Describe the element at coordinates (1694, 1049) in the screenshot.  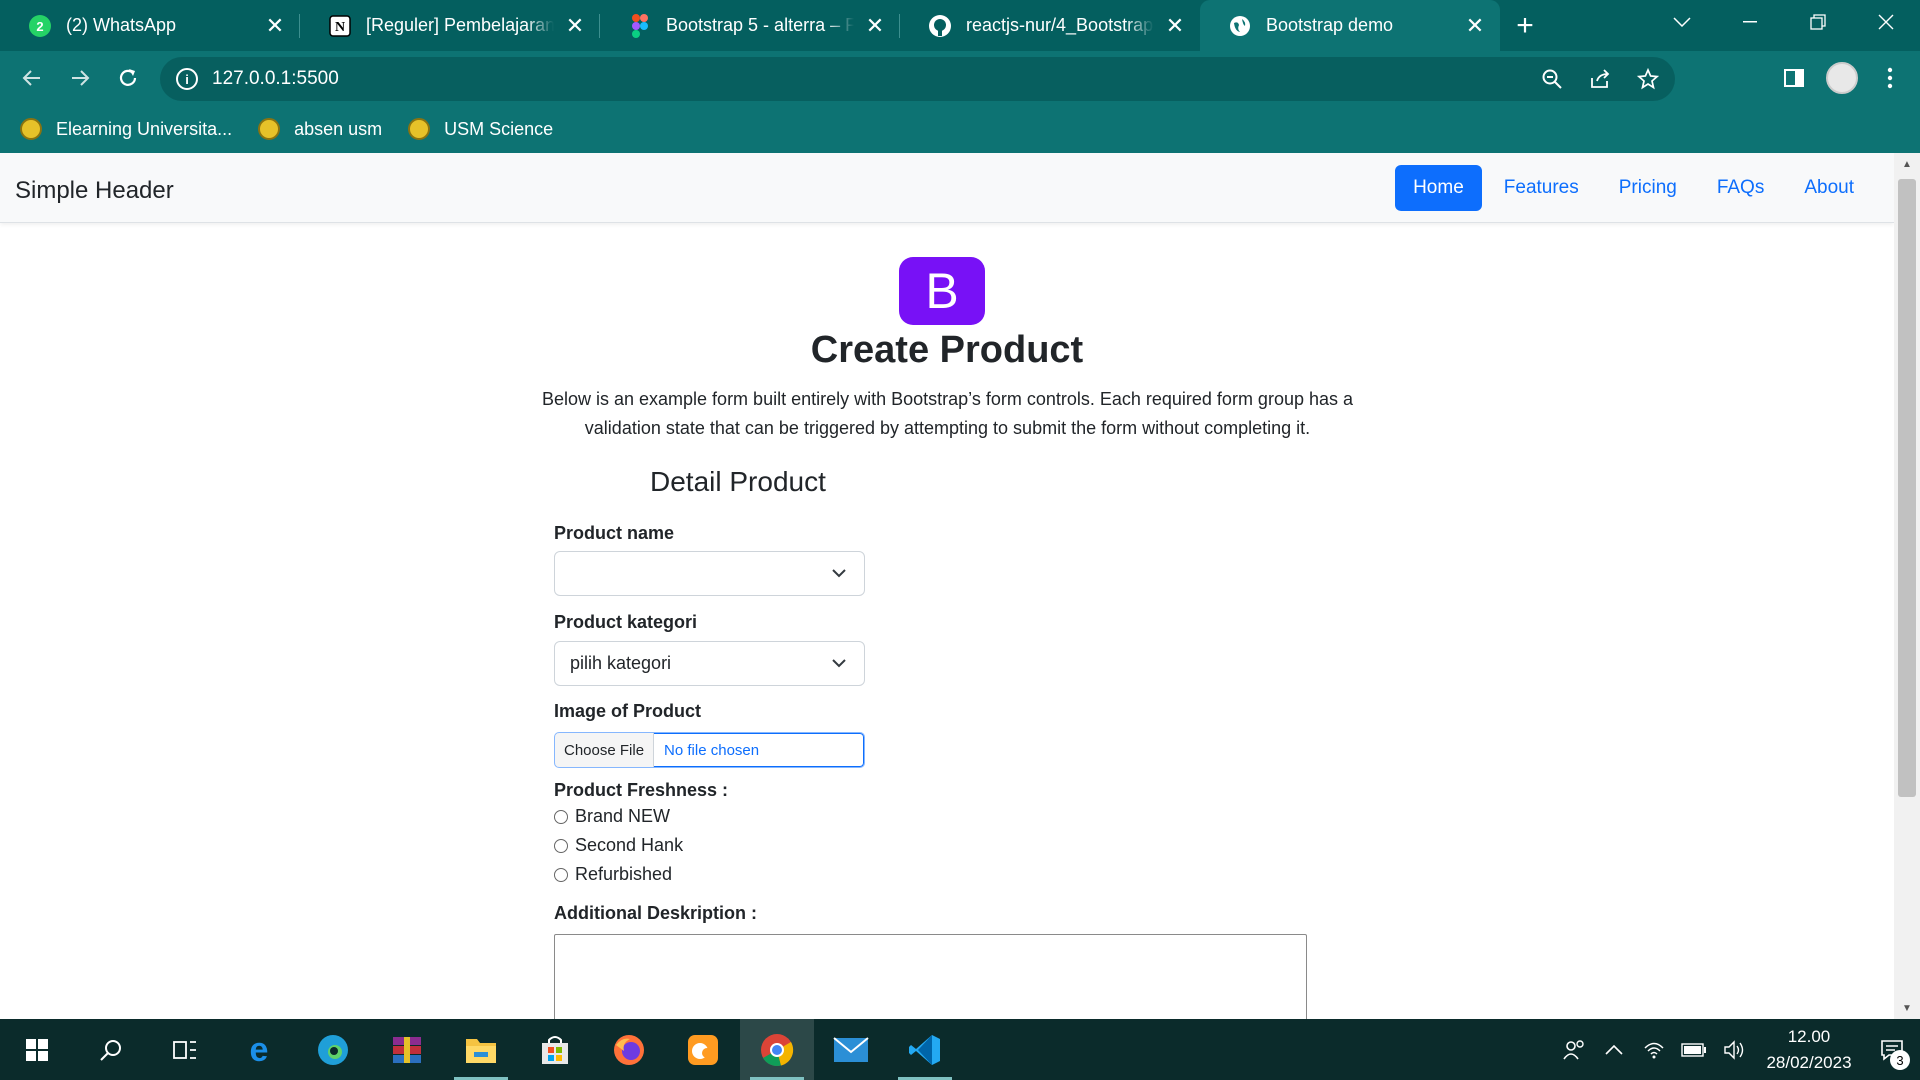
I see `battery-icon` at that location.